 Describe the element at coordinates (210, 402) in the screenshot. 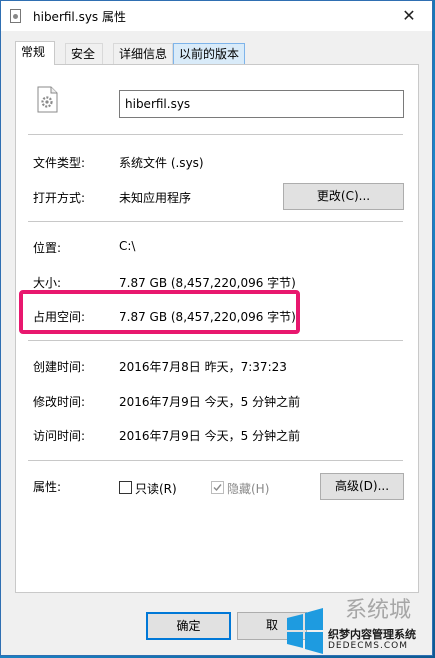

I see `modified-value: 2016年7月9日 今天，5 分钟之前` at that location.